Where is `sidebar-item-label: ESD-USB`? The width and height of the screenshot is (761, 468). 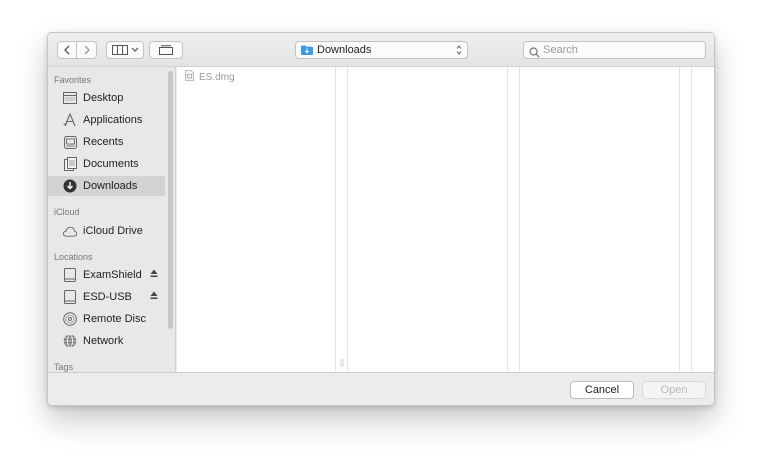
sidebar-item-label: ESD-USB is located at coordinates (107, 297).